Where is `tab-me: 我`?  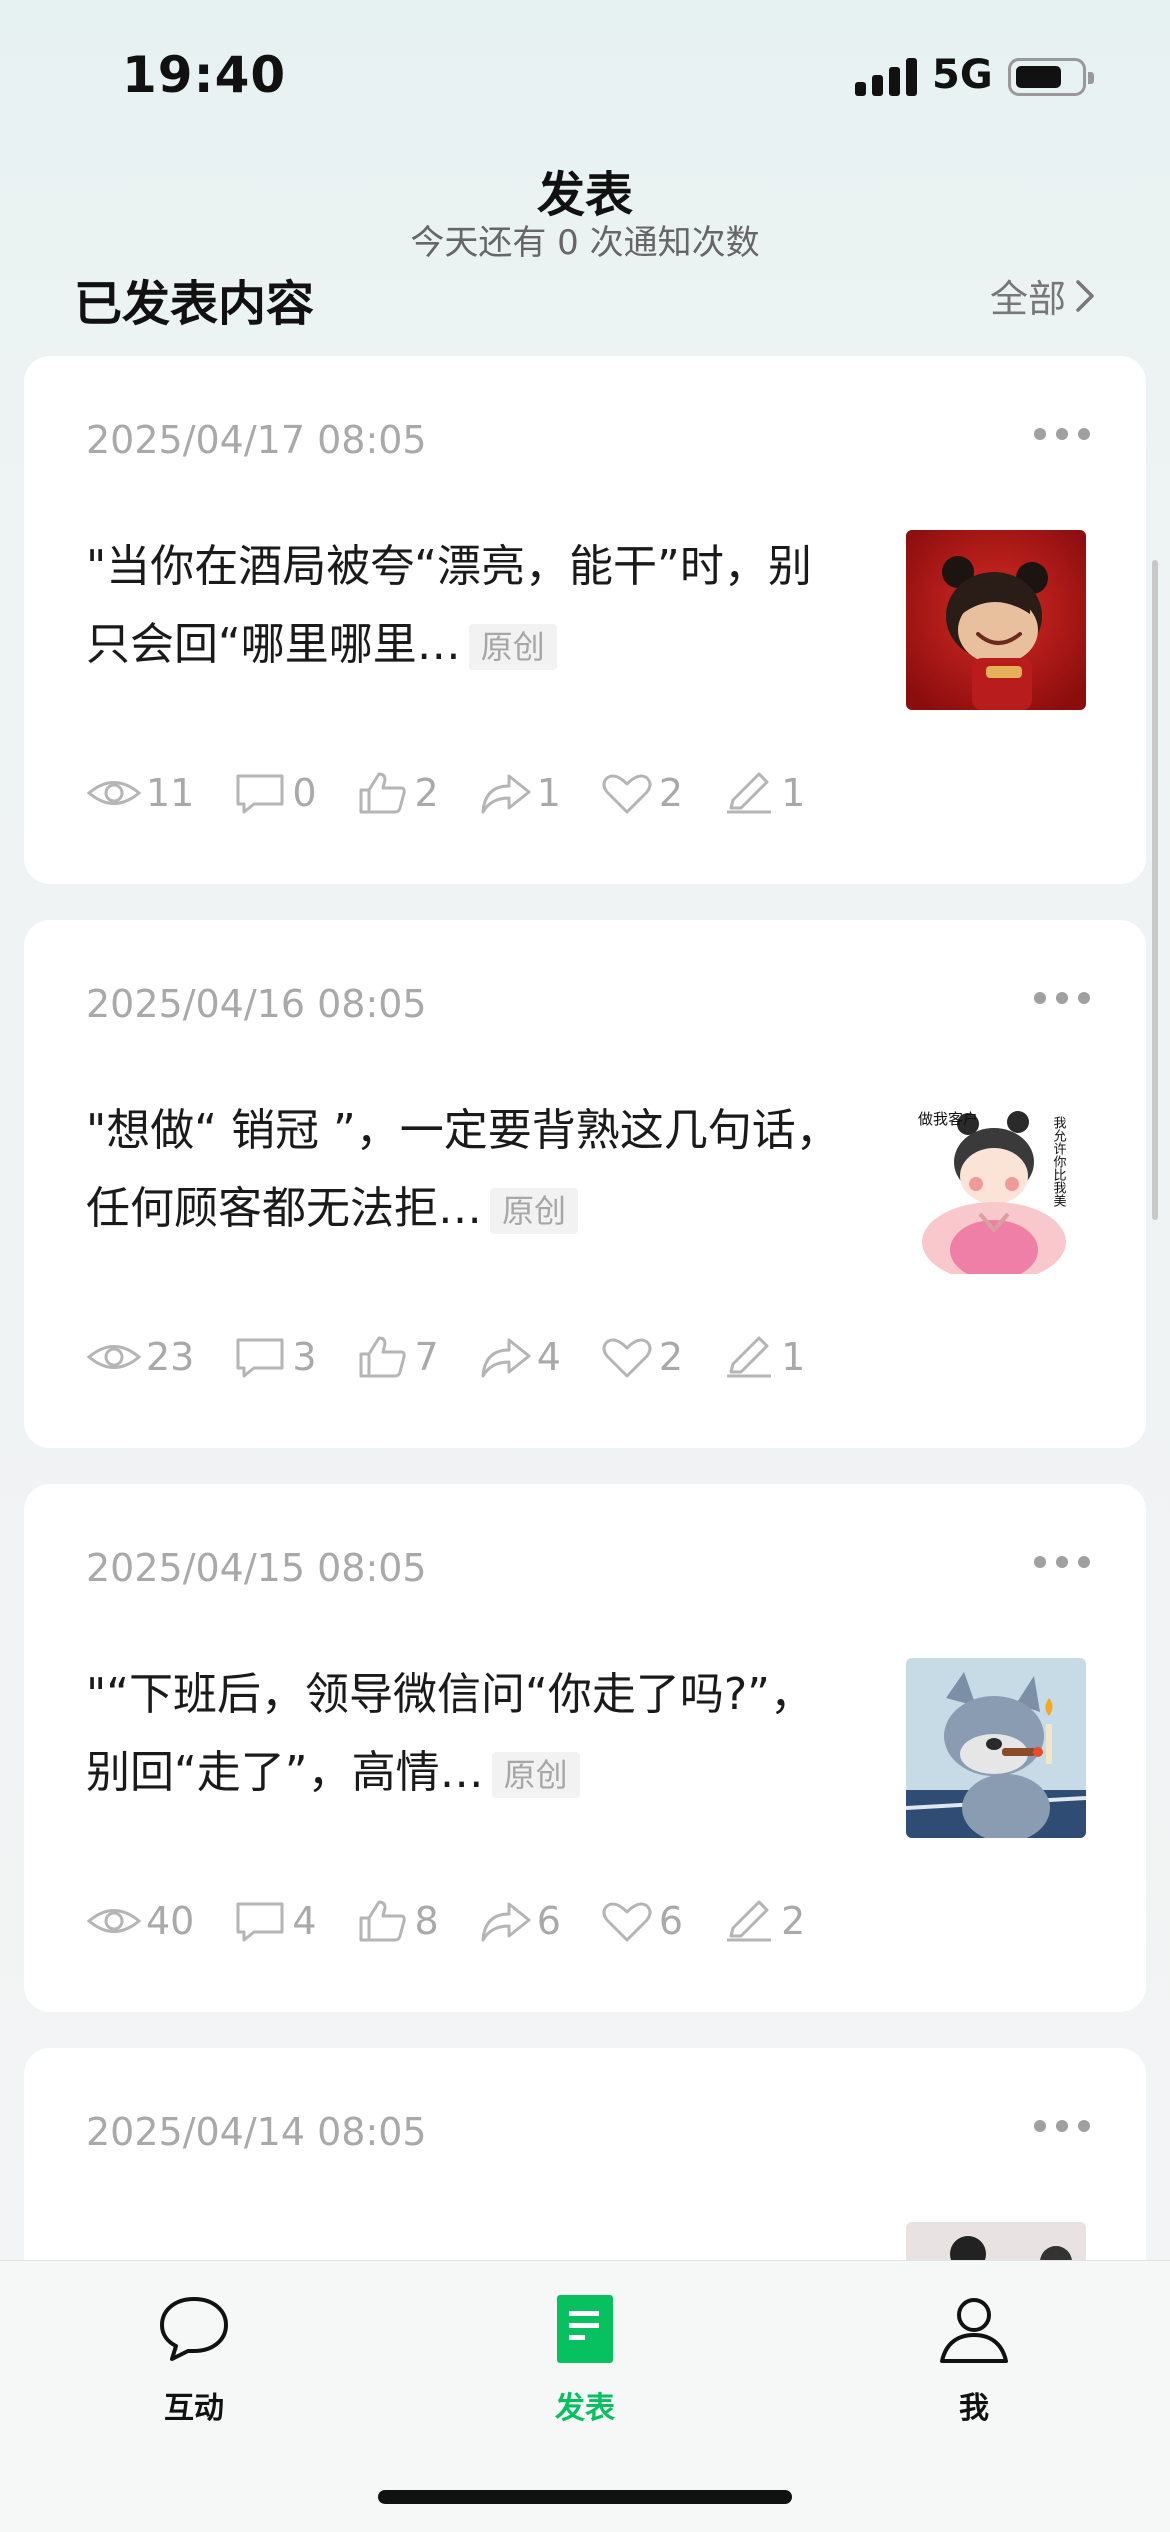 tab-me: 我 is located at coordinates (974, 2358).